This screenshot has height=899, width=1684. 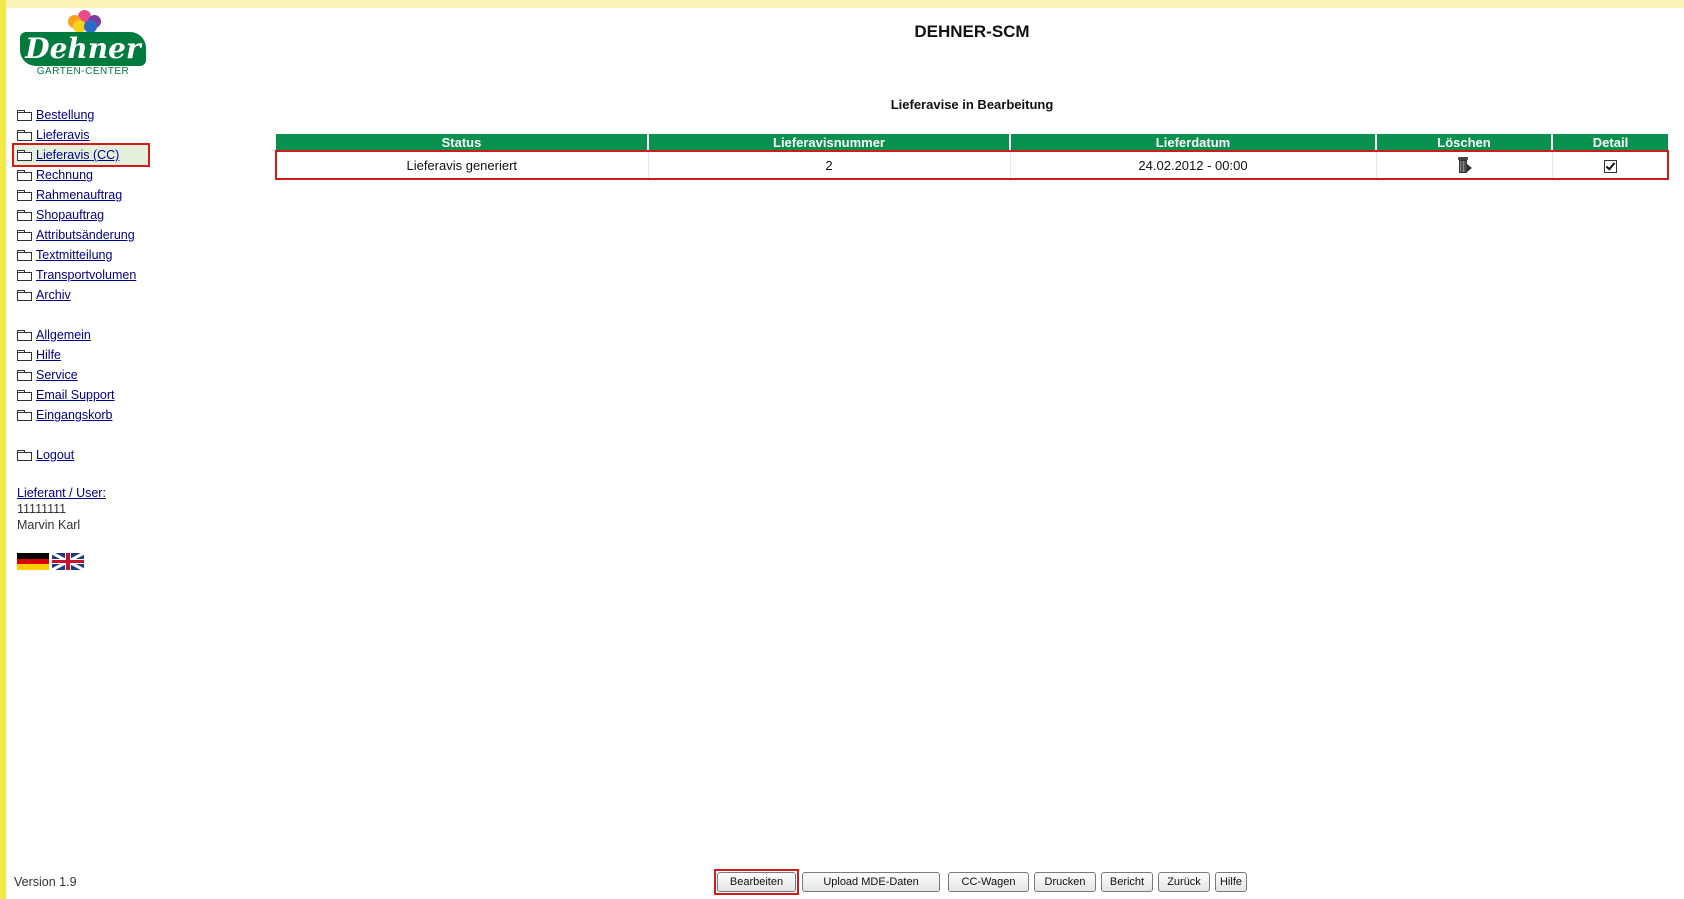 I want to click on sidebar-item-service: Service, so click(x=89, y=375).